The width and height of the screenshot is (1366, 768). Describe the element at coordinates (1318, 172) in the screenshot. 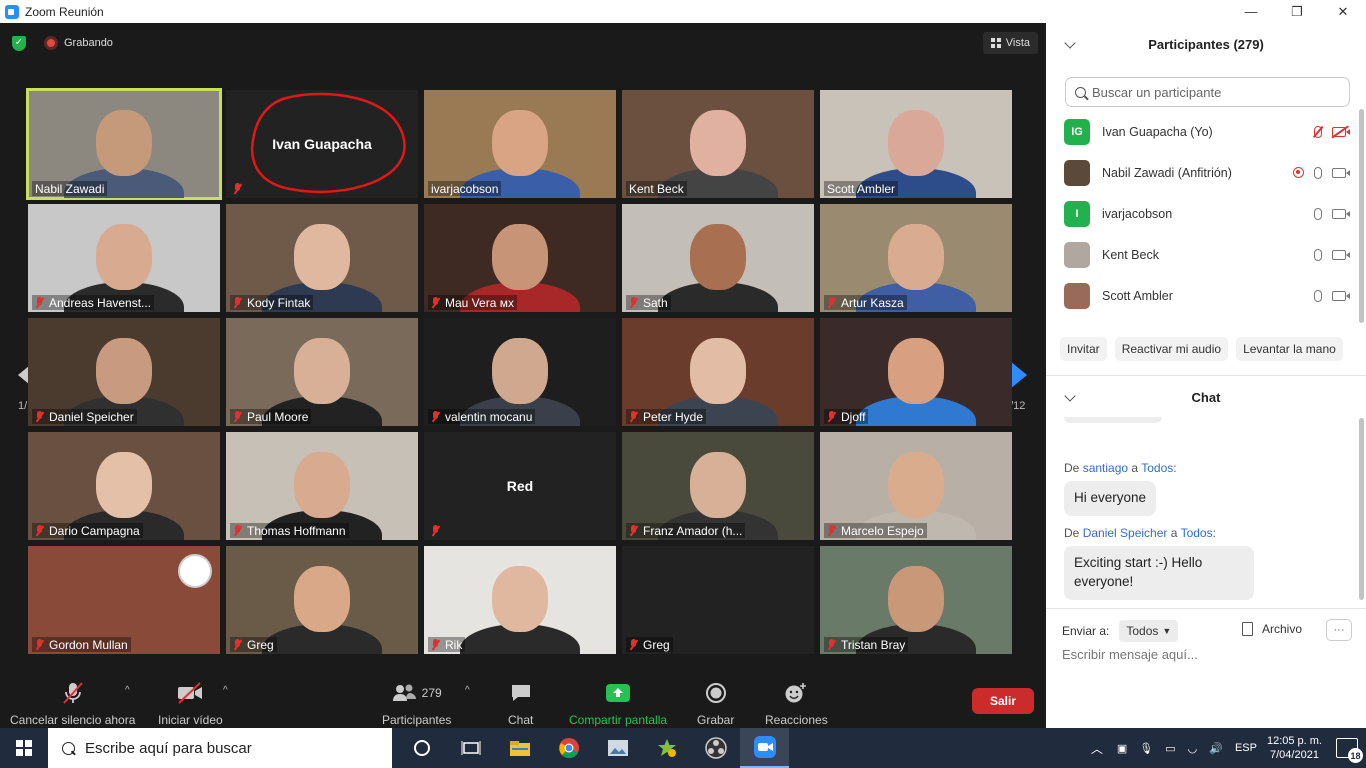

I see `mic-icon` at that location.